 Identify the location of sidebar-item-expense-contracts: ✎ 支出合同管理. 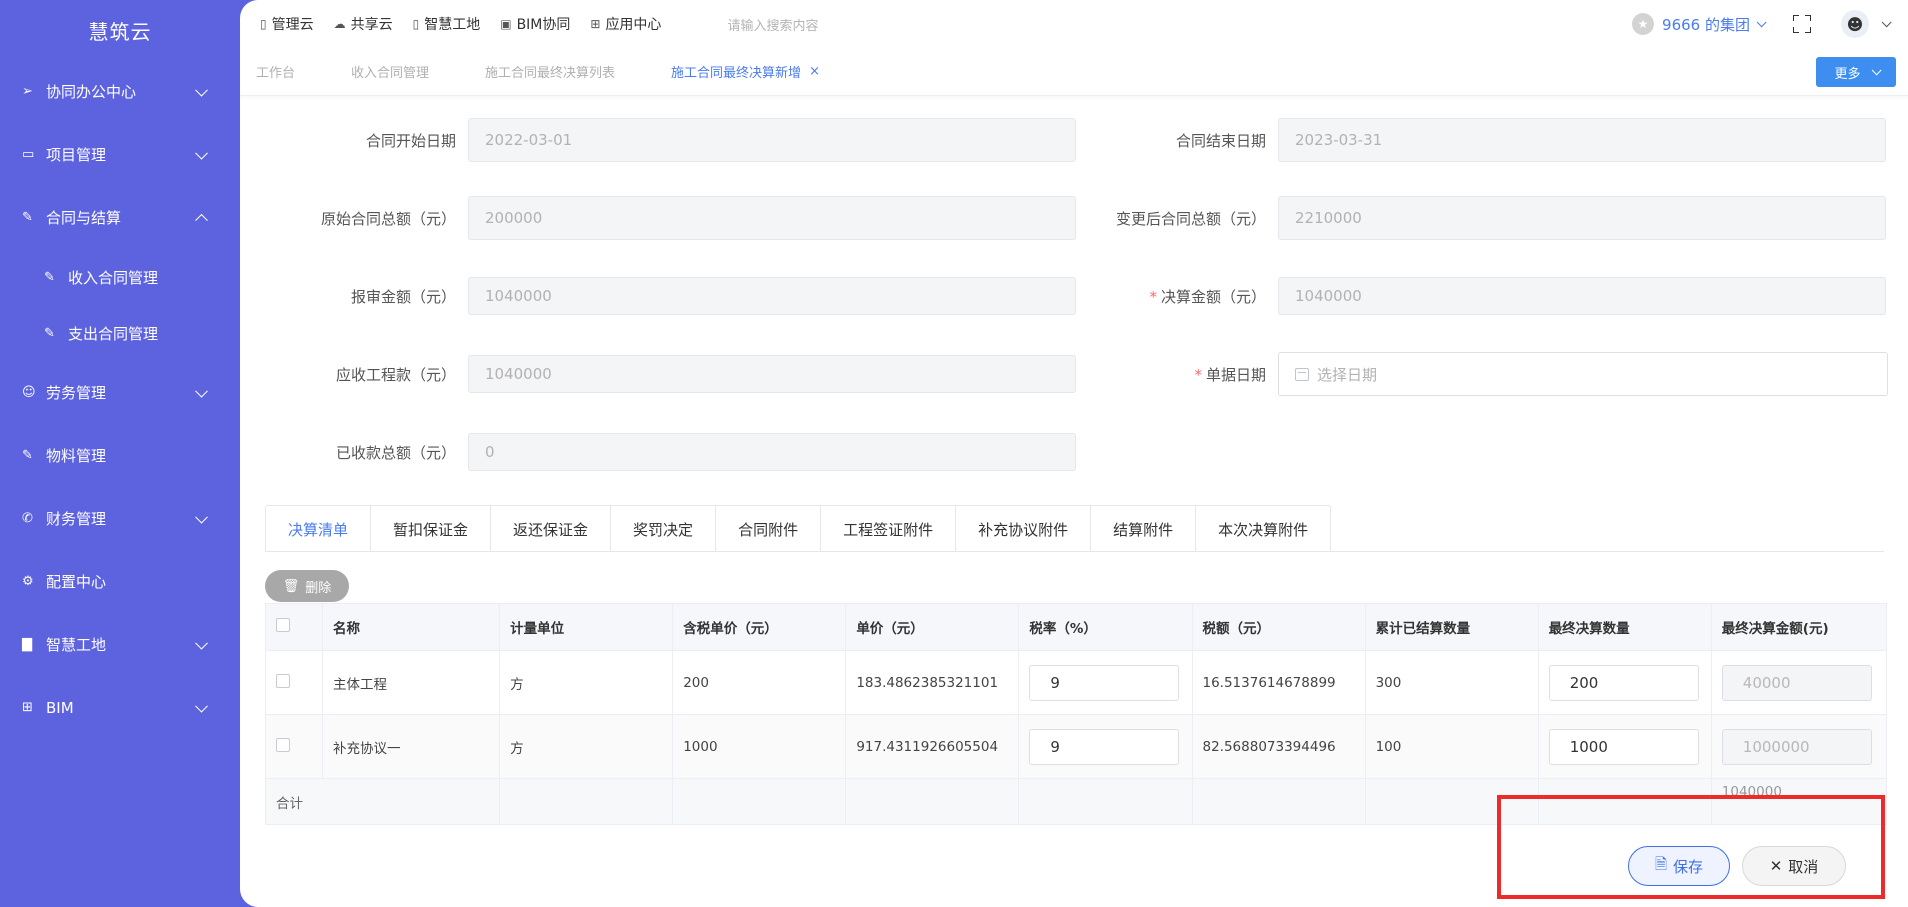
(120, 333).